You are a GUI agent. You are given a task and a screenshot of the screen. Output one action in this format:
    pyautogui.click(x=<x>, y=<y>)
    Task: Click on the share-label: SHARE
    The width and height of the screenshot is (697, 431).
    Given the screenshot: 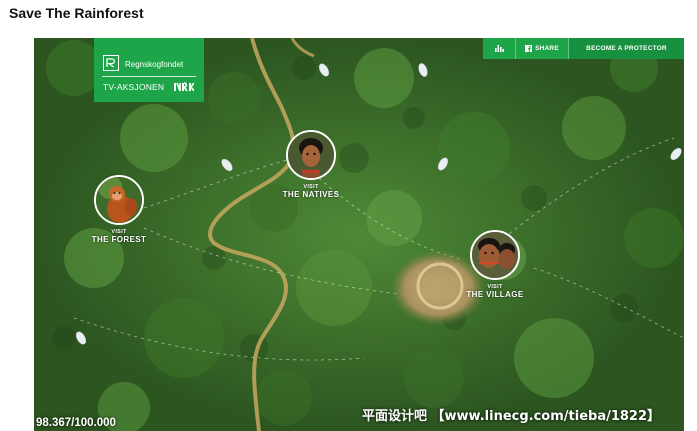 What is the action you would take?
    pyautogui.click(x=547, y=48)
    